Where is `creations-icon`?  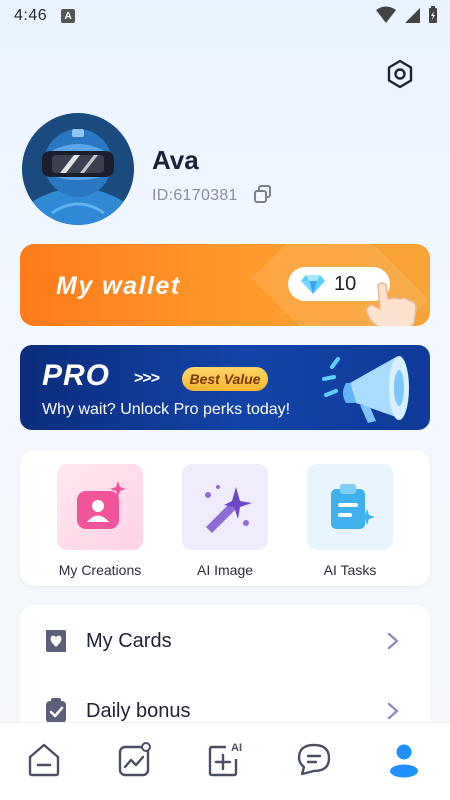
creations-icon is located at coordinates (101, 505).